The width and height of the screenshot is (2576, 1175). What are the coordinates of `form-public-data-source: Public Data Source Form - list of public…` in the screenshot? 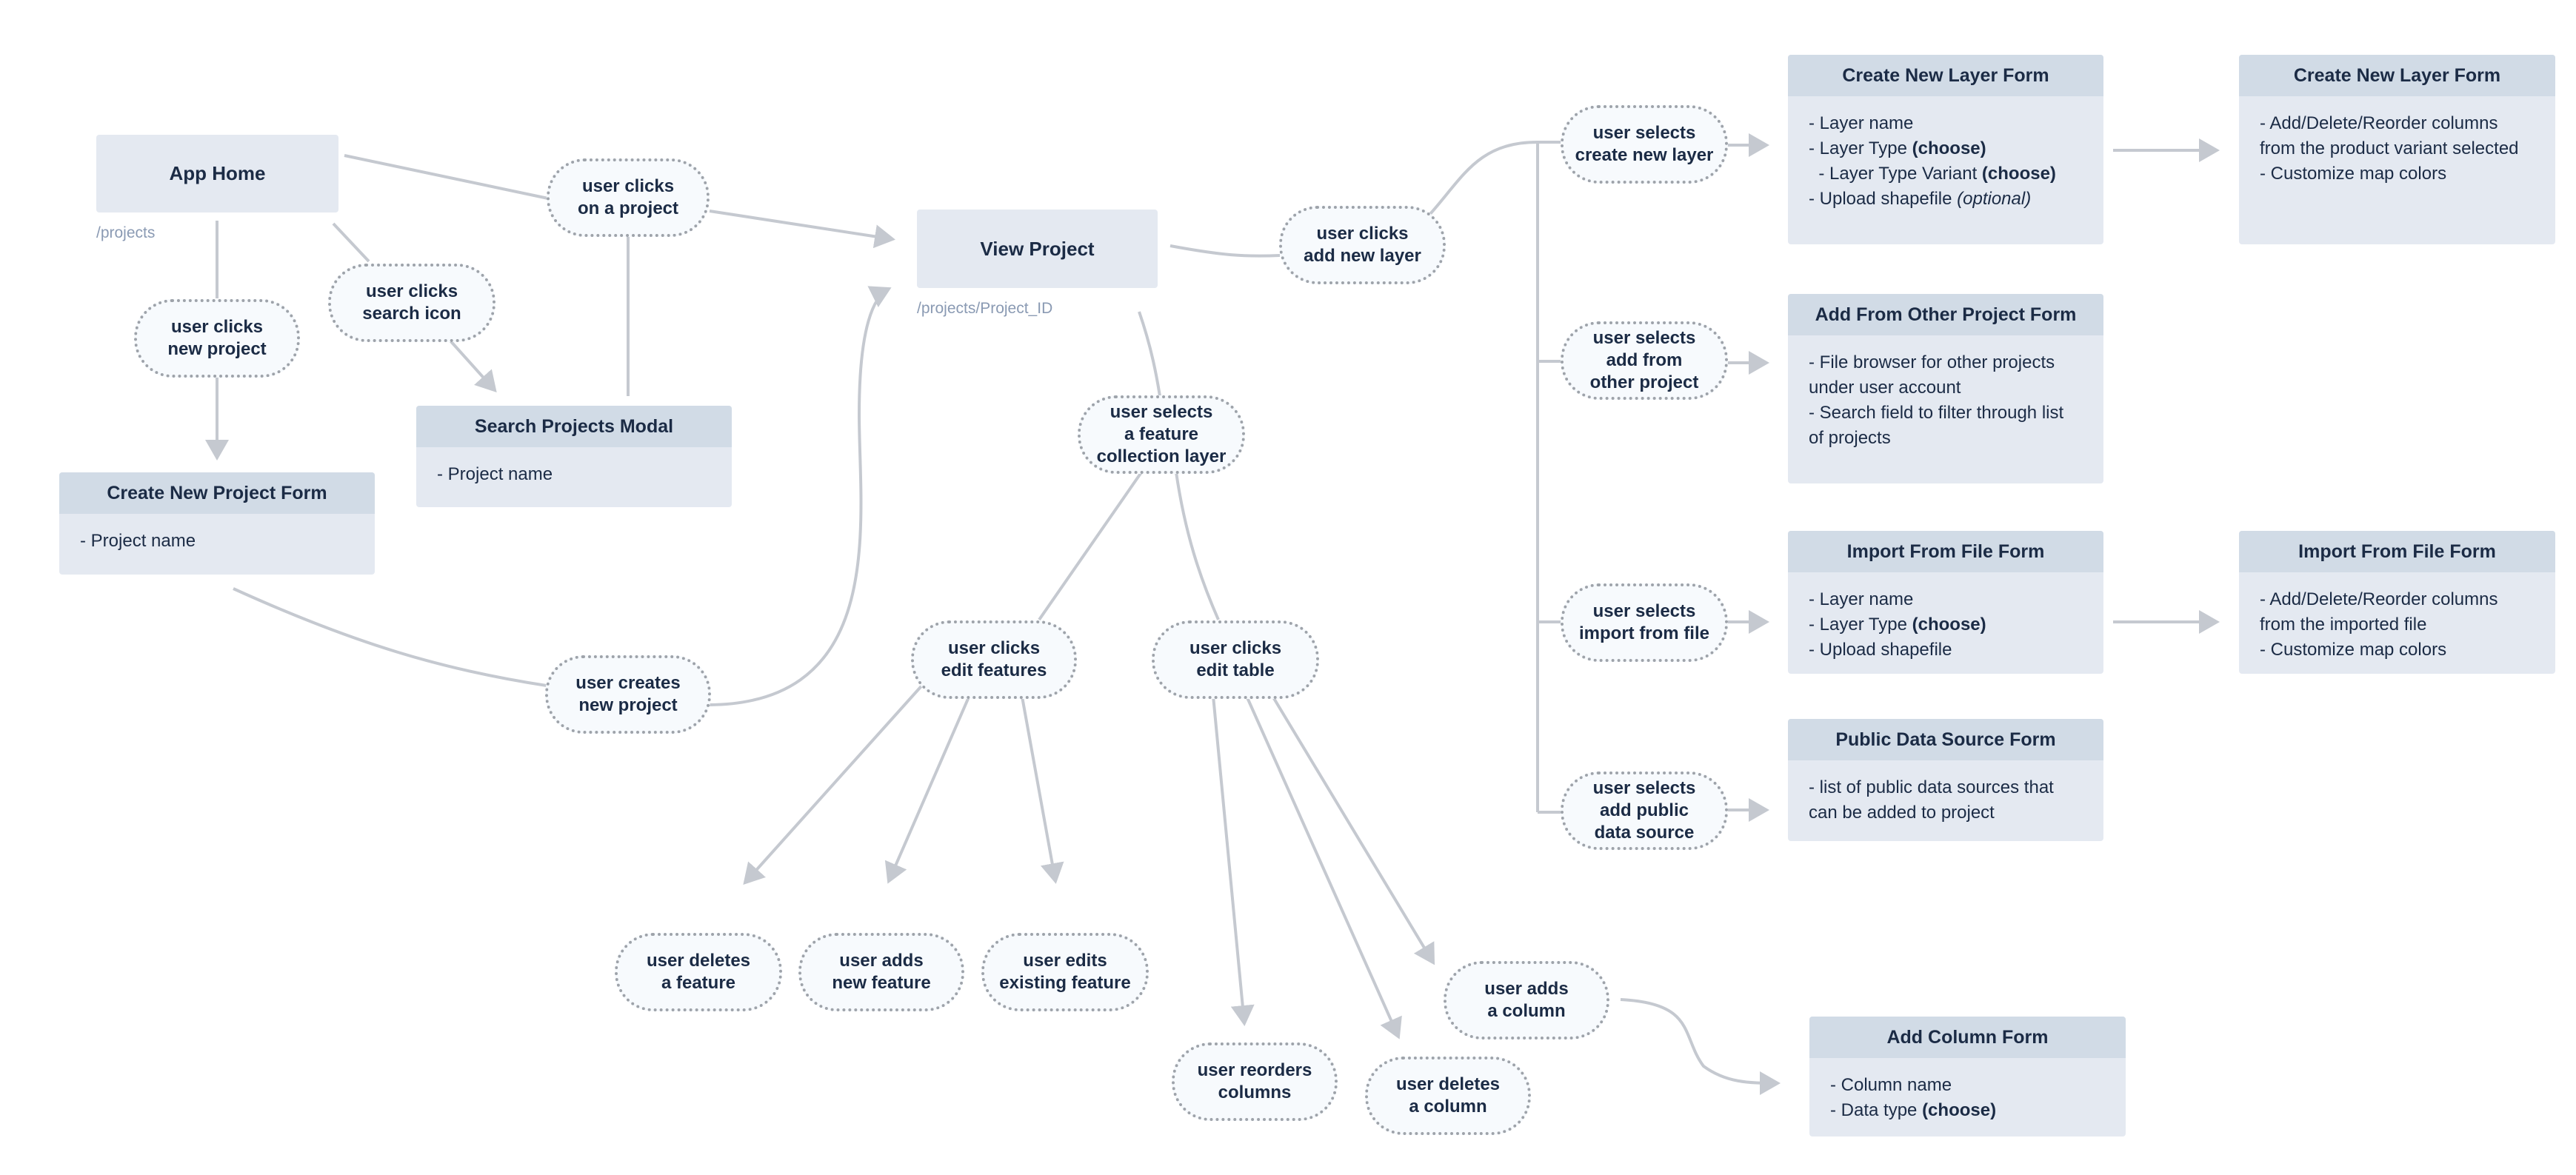 It's located at (1945, 780).